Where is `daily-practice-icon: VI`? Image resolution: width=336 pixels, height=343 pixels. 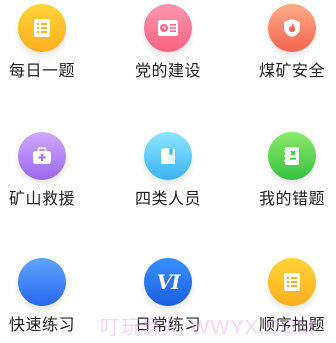 daily-practice-icon: VI is located at coordinates (168, 282).